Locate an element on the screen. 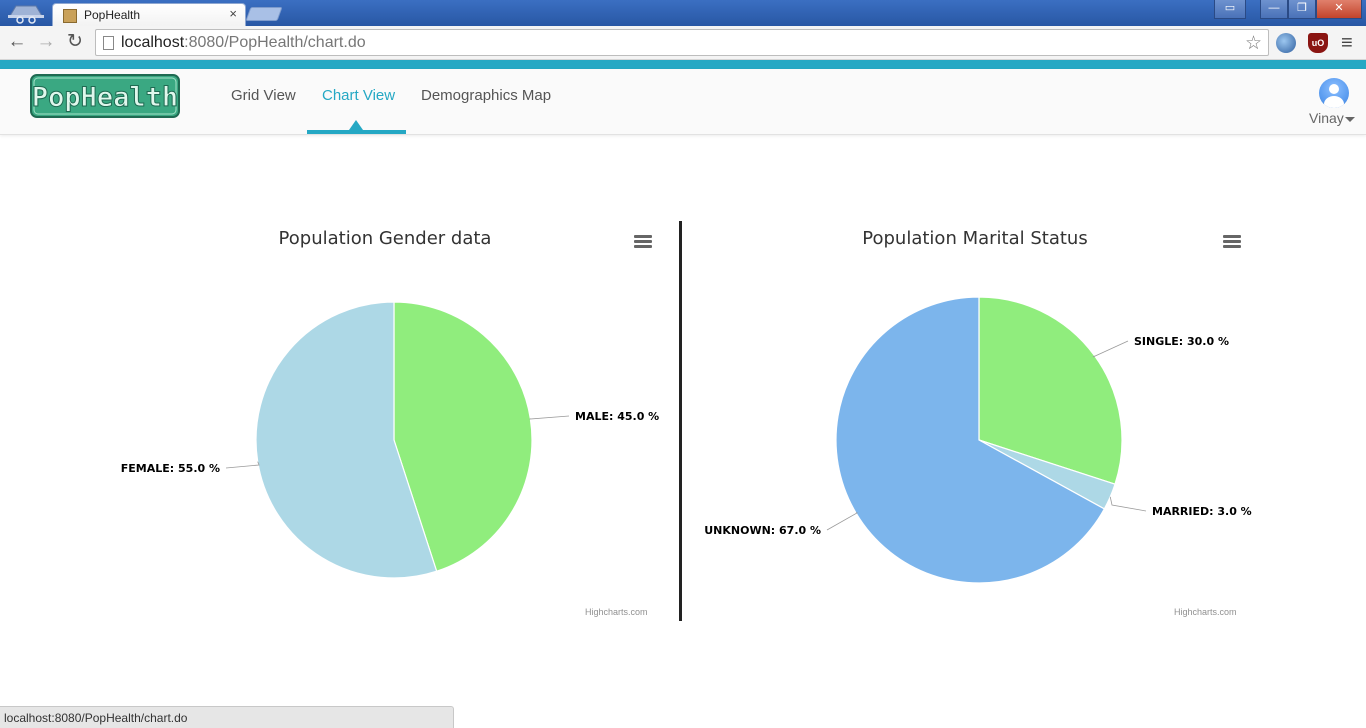 The height and width of the screenshot is (728, 1366). browser-menu-icon: ≡ is located at coordinates (1347, 43).